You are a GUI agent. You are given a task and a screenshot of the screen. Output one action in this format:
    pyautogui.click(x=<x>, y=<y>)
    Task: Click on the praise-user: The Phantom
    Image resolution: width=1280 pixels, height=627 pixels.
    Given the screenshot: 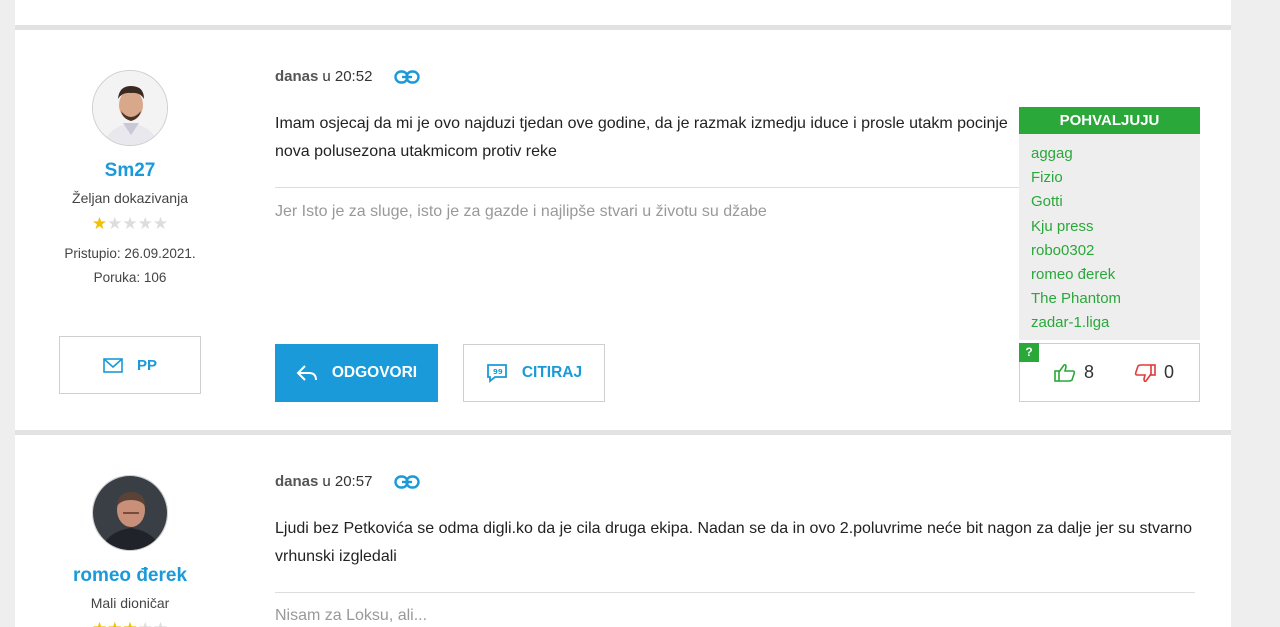 What is the action you would take?
    pyautogui.click(x=1109, y=299)
    